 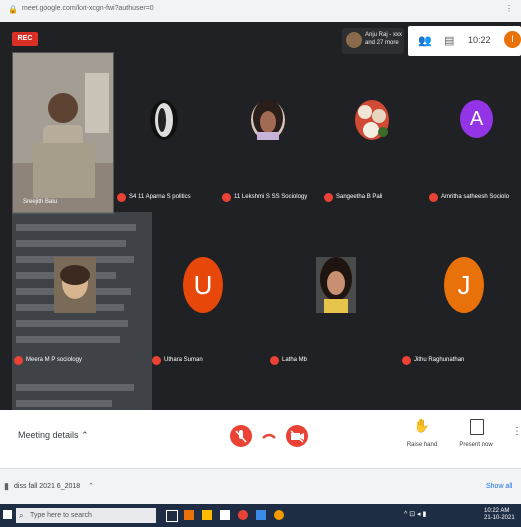 What do you see at coordinates (425, 40) in the screenshot?
I see `people-icon: 👥` at bounding box center [425, 40].